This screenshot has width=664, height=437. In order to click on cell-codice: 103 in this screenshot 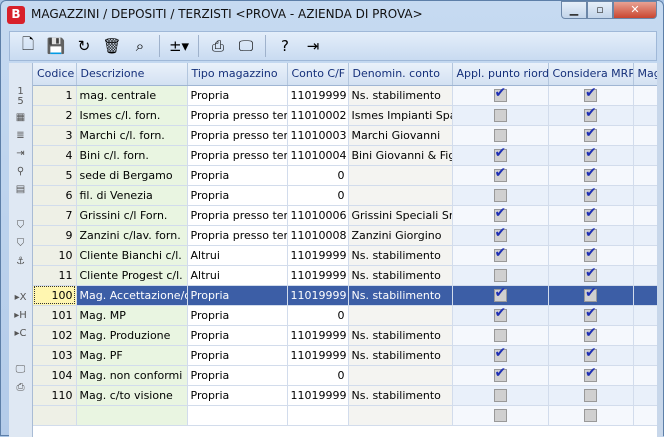, I will do `click(55, 355)`.